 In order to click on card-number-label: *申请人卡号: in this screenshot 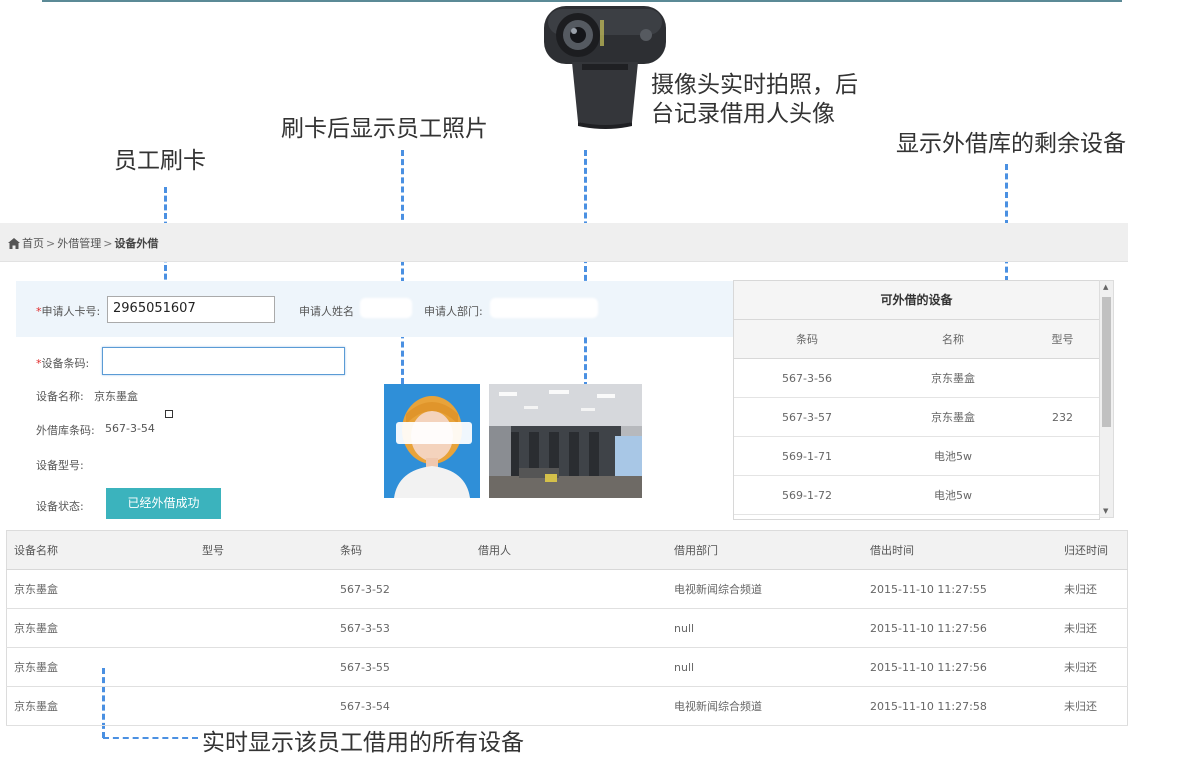, I will do `click(68, 311)`.